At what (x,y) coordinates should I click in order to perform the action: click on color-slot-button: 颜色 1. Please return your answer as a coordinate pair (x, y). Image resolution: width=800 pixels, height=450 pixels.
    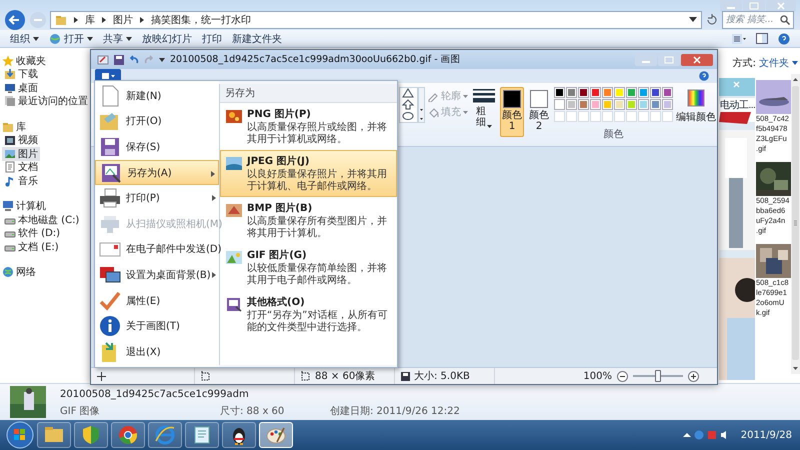
    Looking at the image, I should click on (512, 112).